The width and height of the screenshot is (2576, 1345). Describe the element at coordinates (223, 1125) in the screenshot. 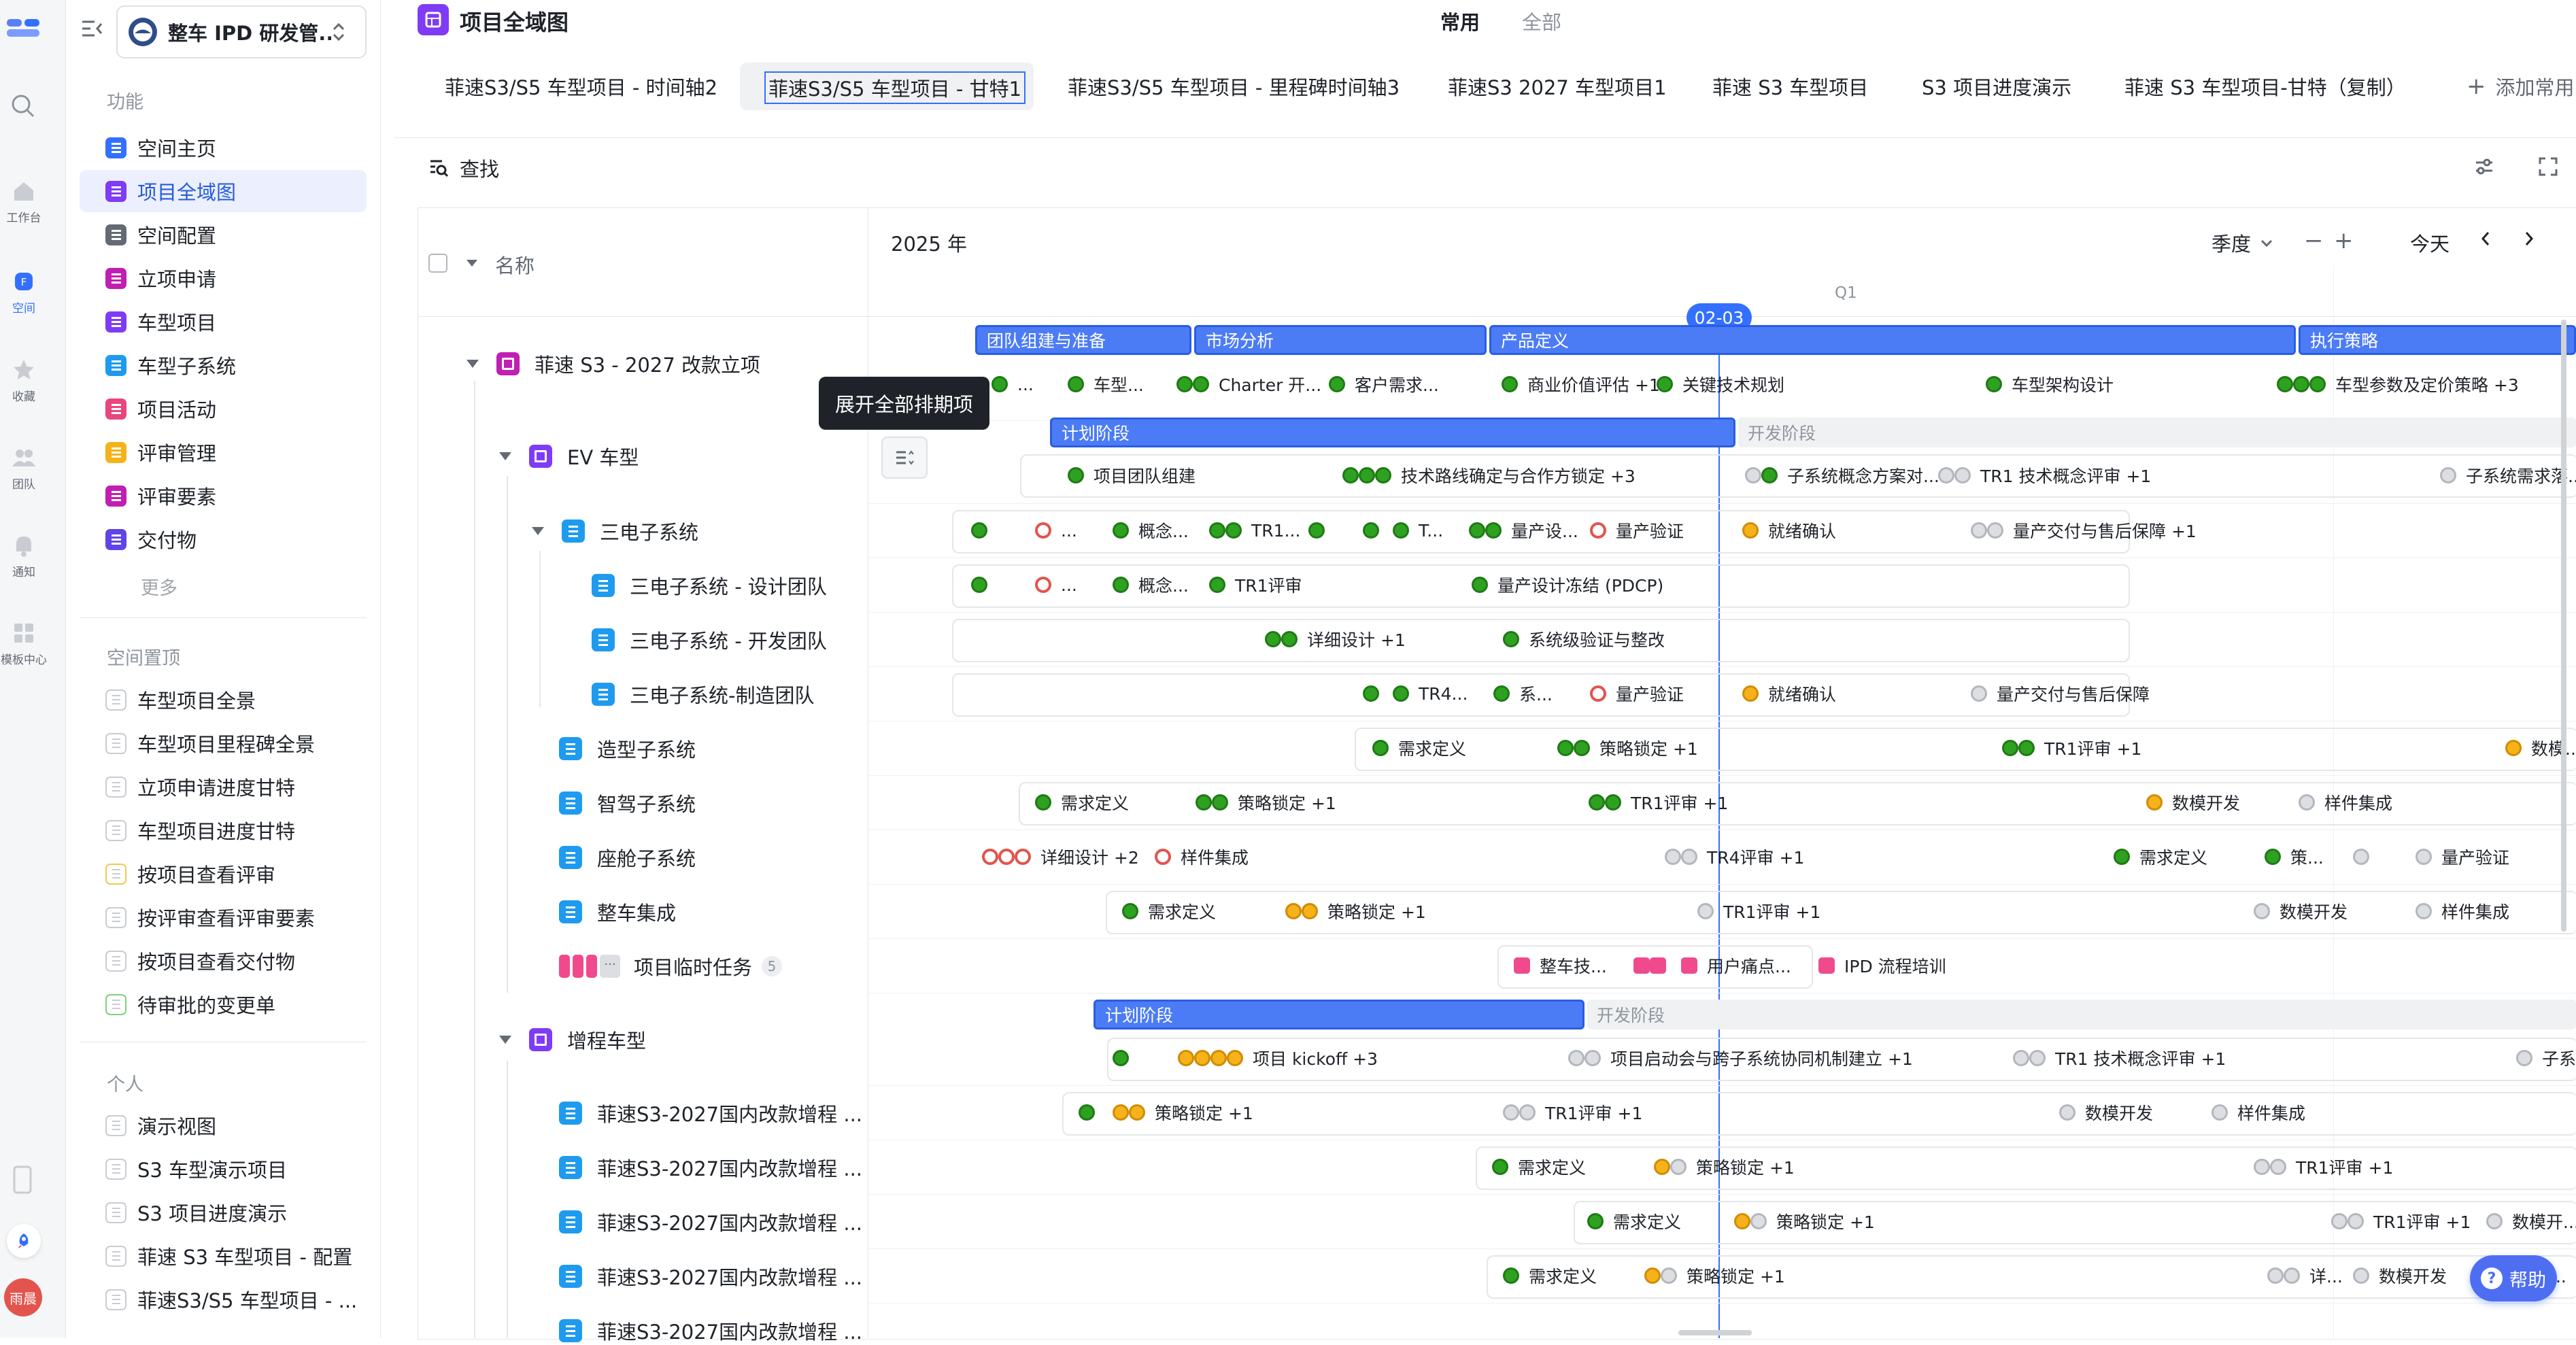

I see `personal-item: 演示视图` at that location.